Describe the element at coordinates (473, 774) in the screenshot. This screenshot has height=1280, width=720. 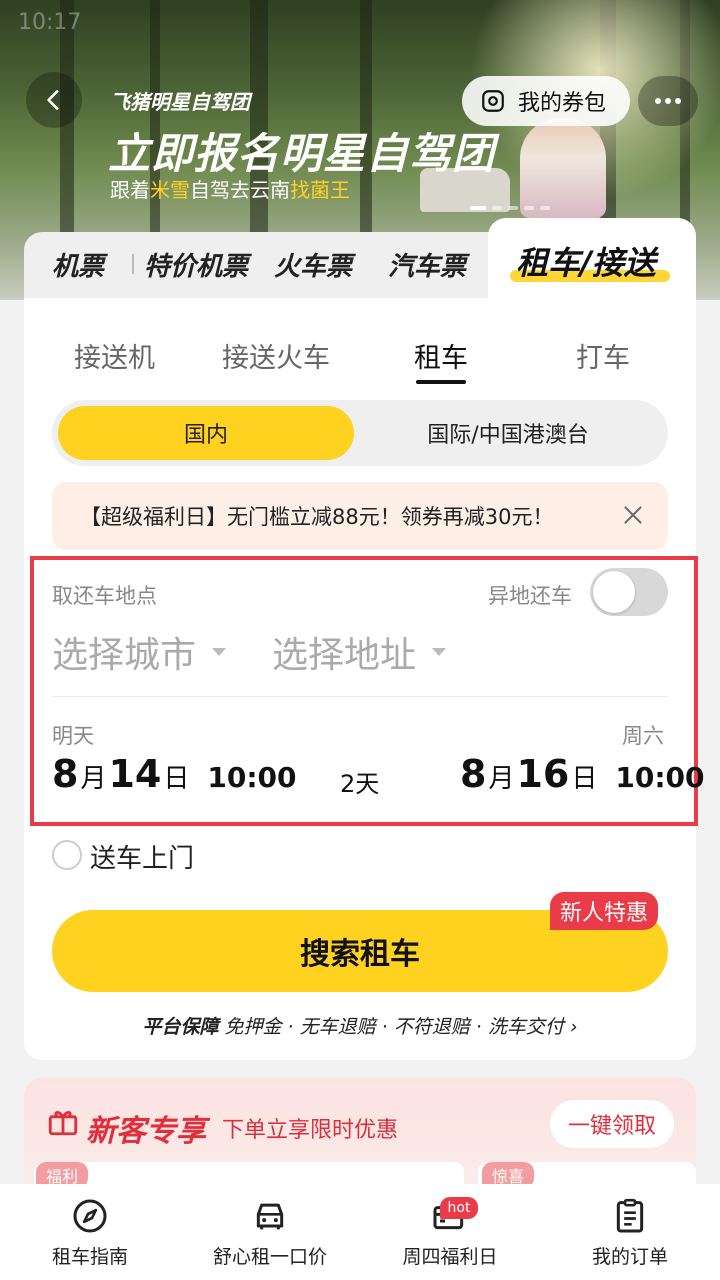
I see `return-month: 8` at that location.